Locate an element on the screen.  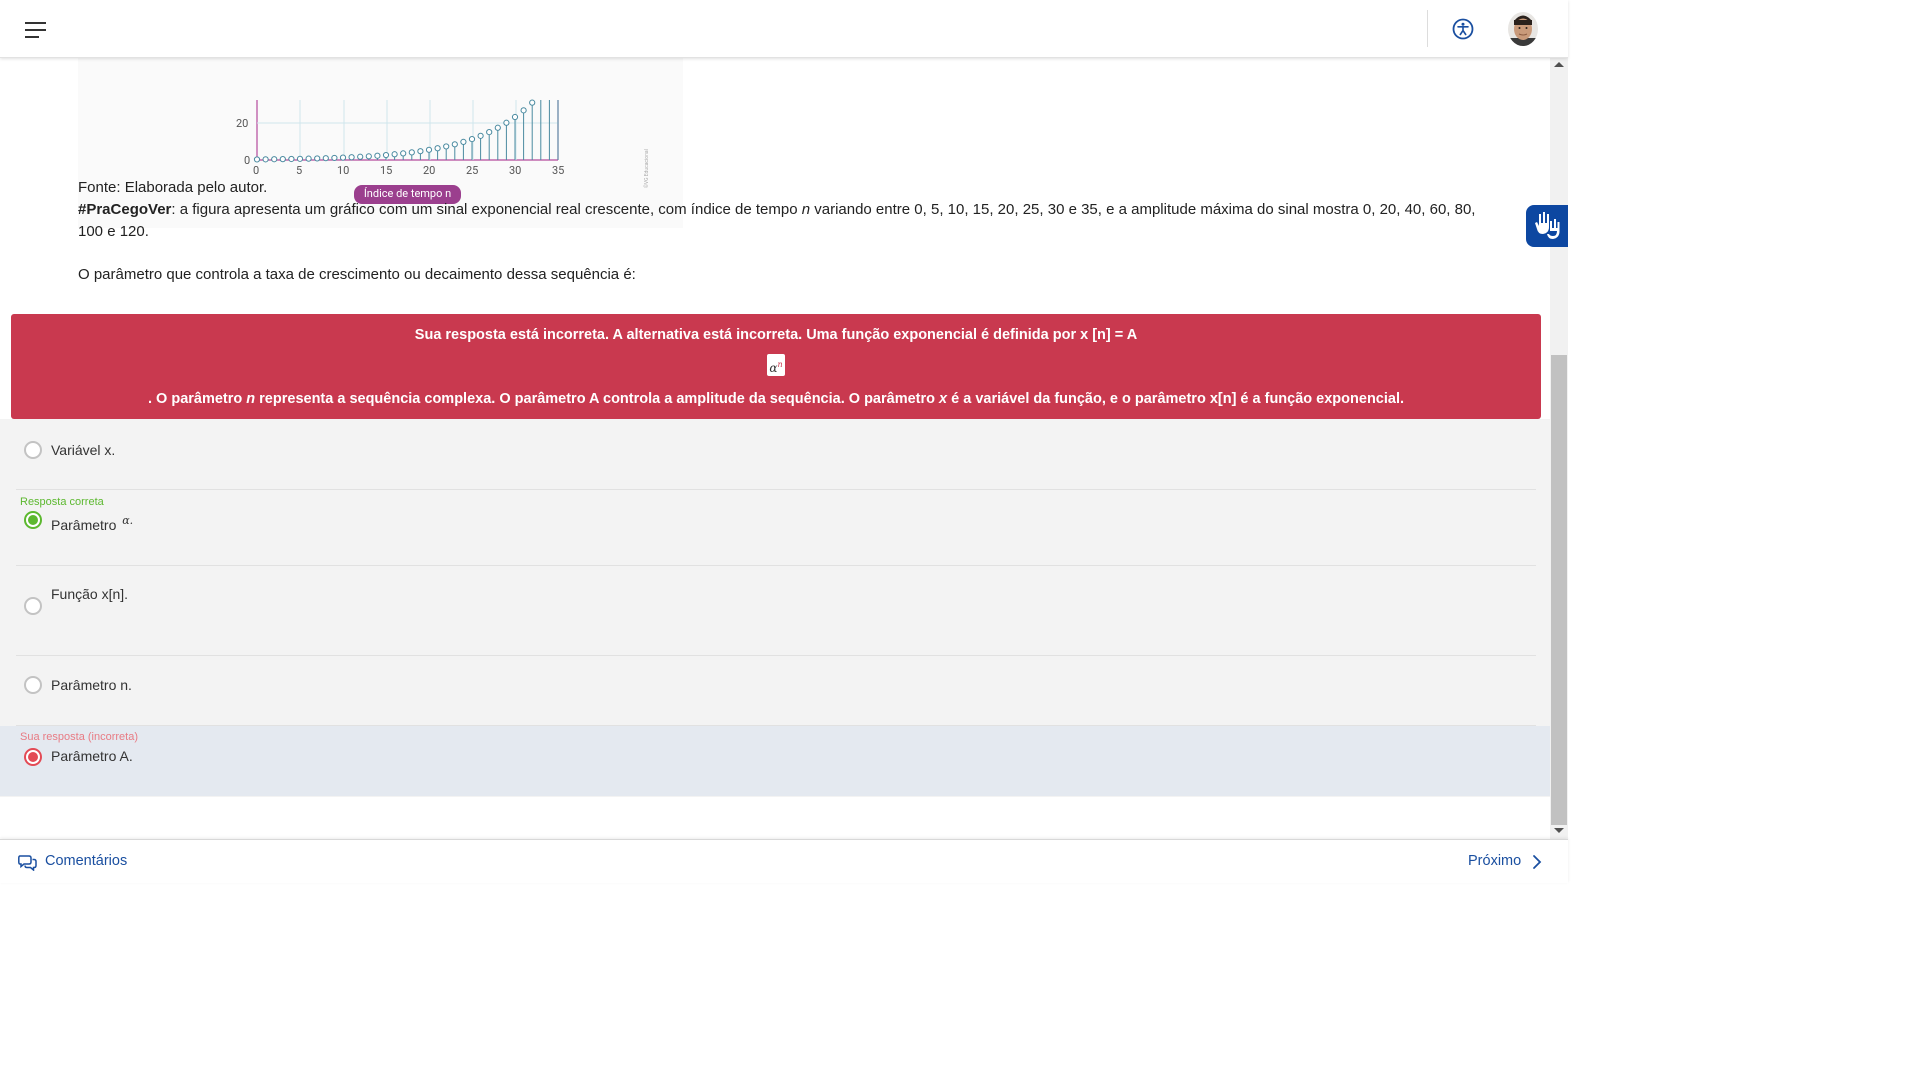
pracegover-n: n is located at coordinates (806, 209).